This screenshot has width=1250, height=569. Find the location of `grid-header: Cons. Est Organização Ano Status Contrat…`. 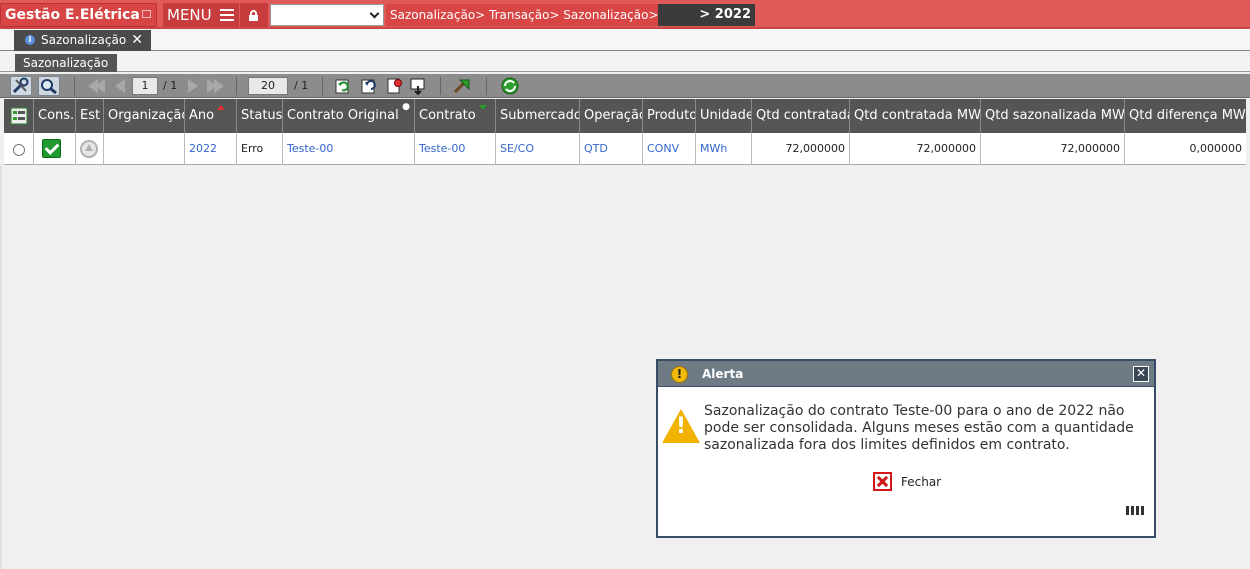

grid-header: Cons. Est Organização Ano Status Contrat… is located at coordinates (625, 116).